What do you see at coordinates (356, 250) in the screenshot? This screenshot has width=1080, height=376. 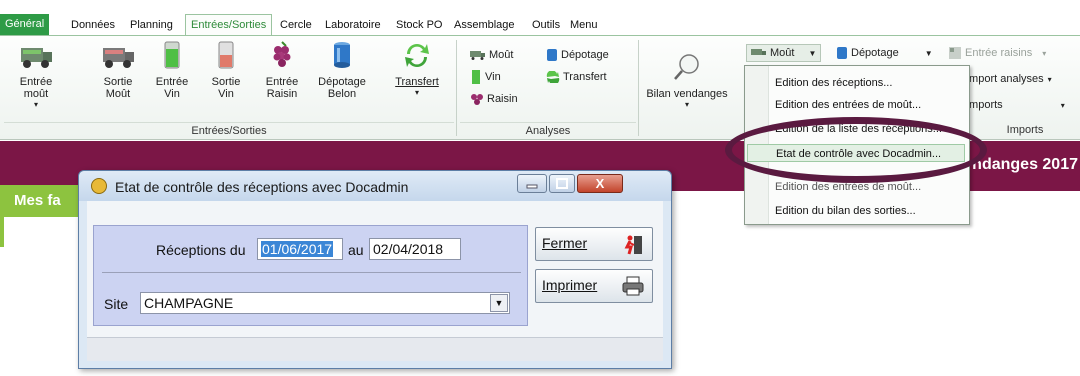 I see `au-label: au` at bounding box center [356, 250].